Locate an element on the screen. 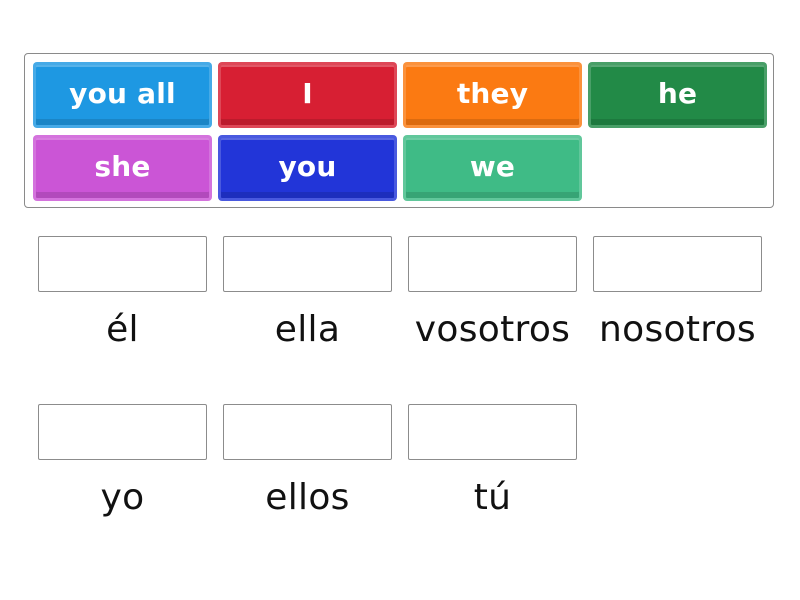 Image resolution: width=800 pixels, height=600 pixels. target-label-tu: tú is located at coordinates (492, 497).